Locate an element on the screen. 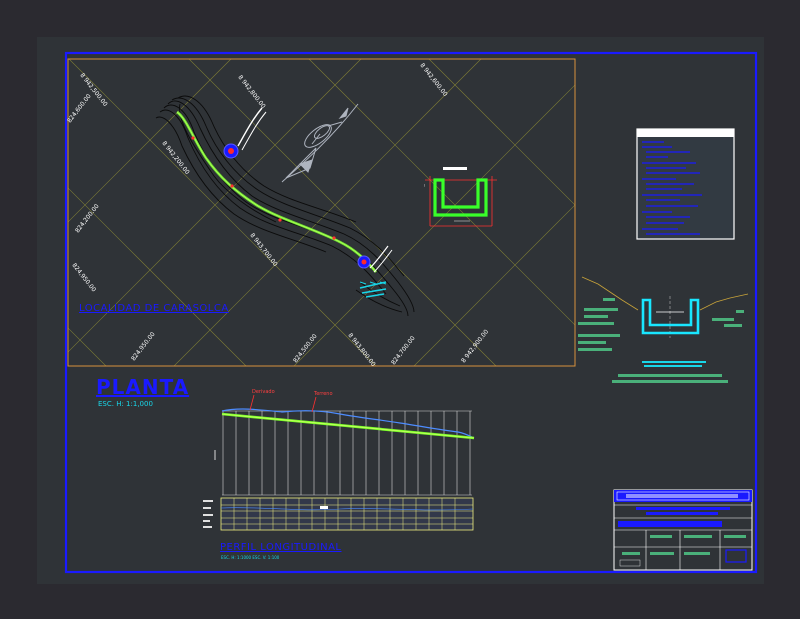  planta-scale: ESC. H: 1:1,000 is located at coordinates (125, 404).